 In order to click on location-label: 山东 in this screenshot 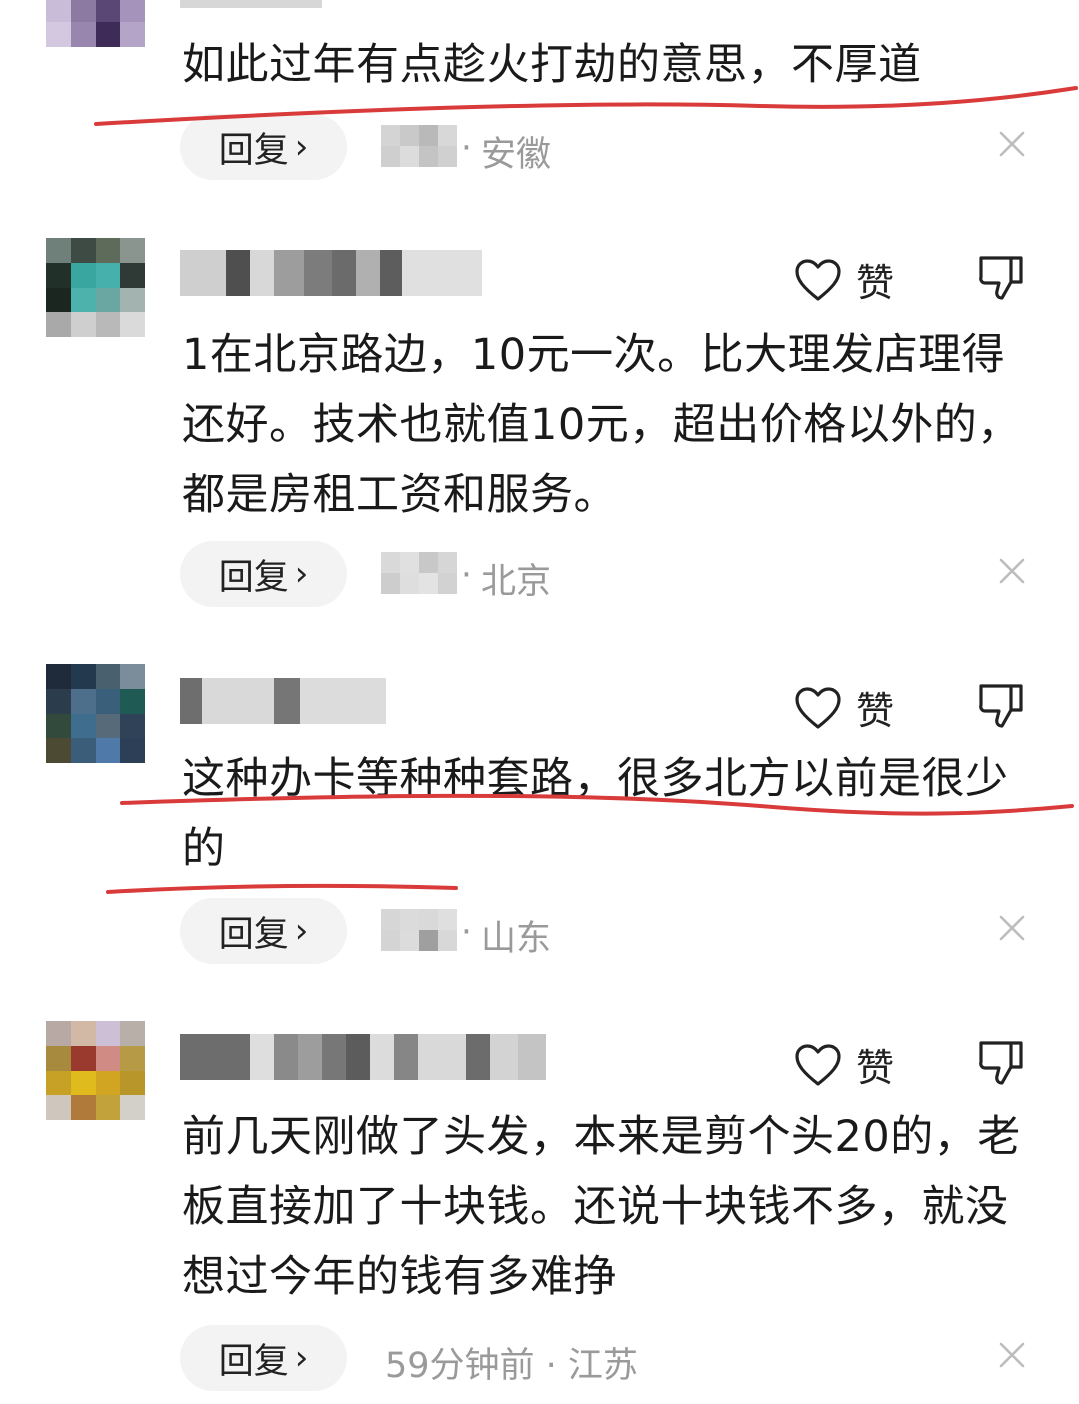, I will do `click(516, 939)`.